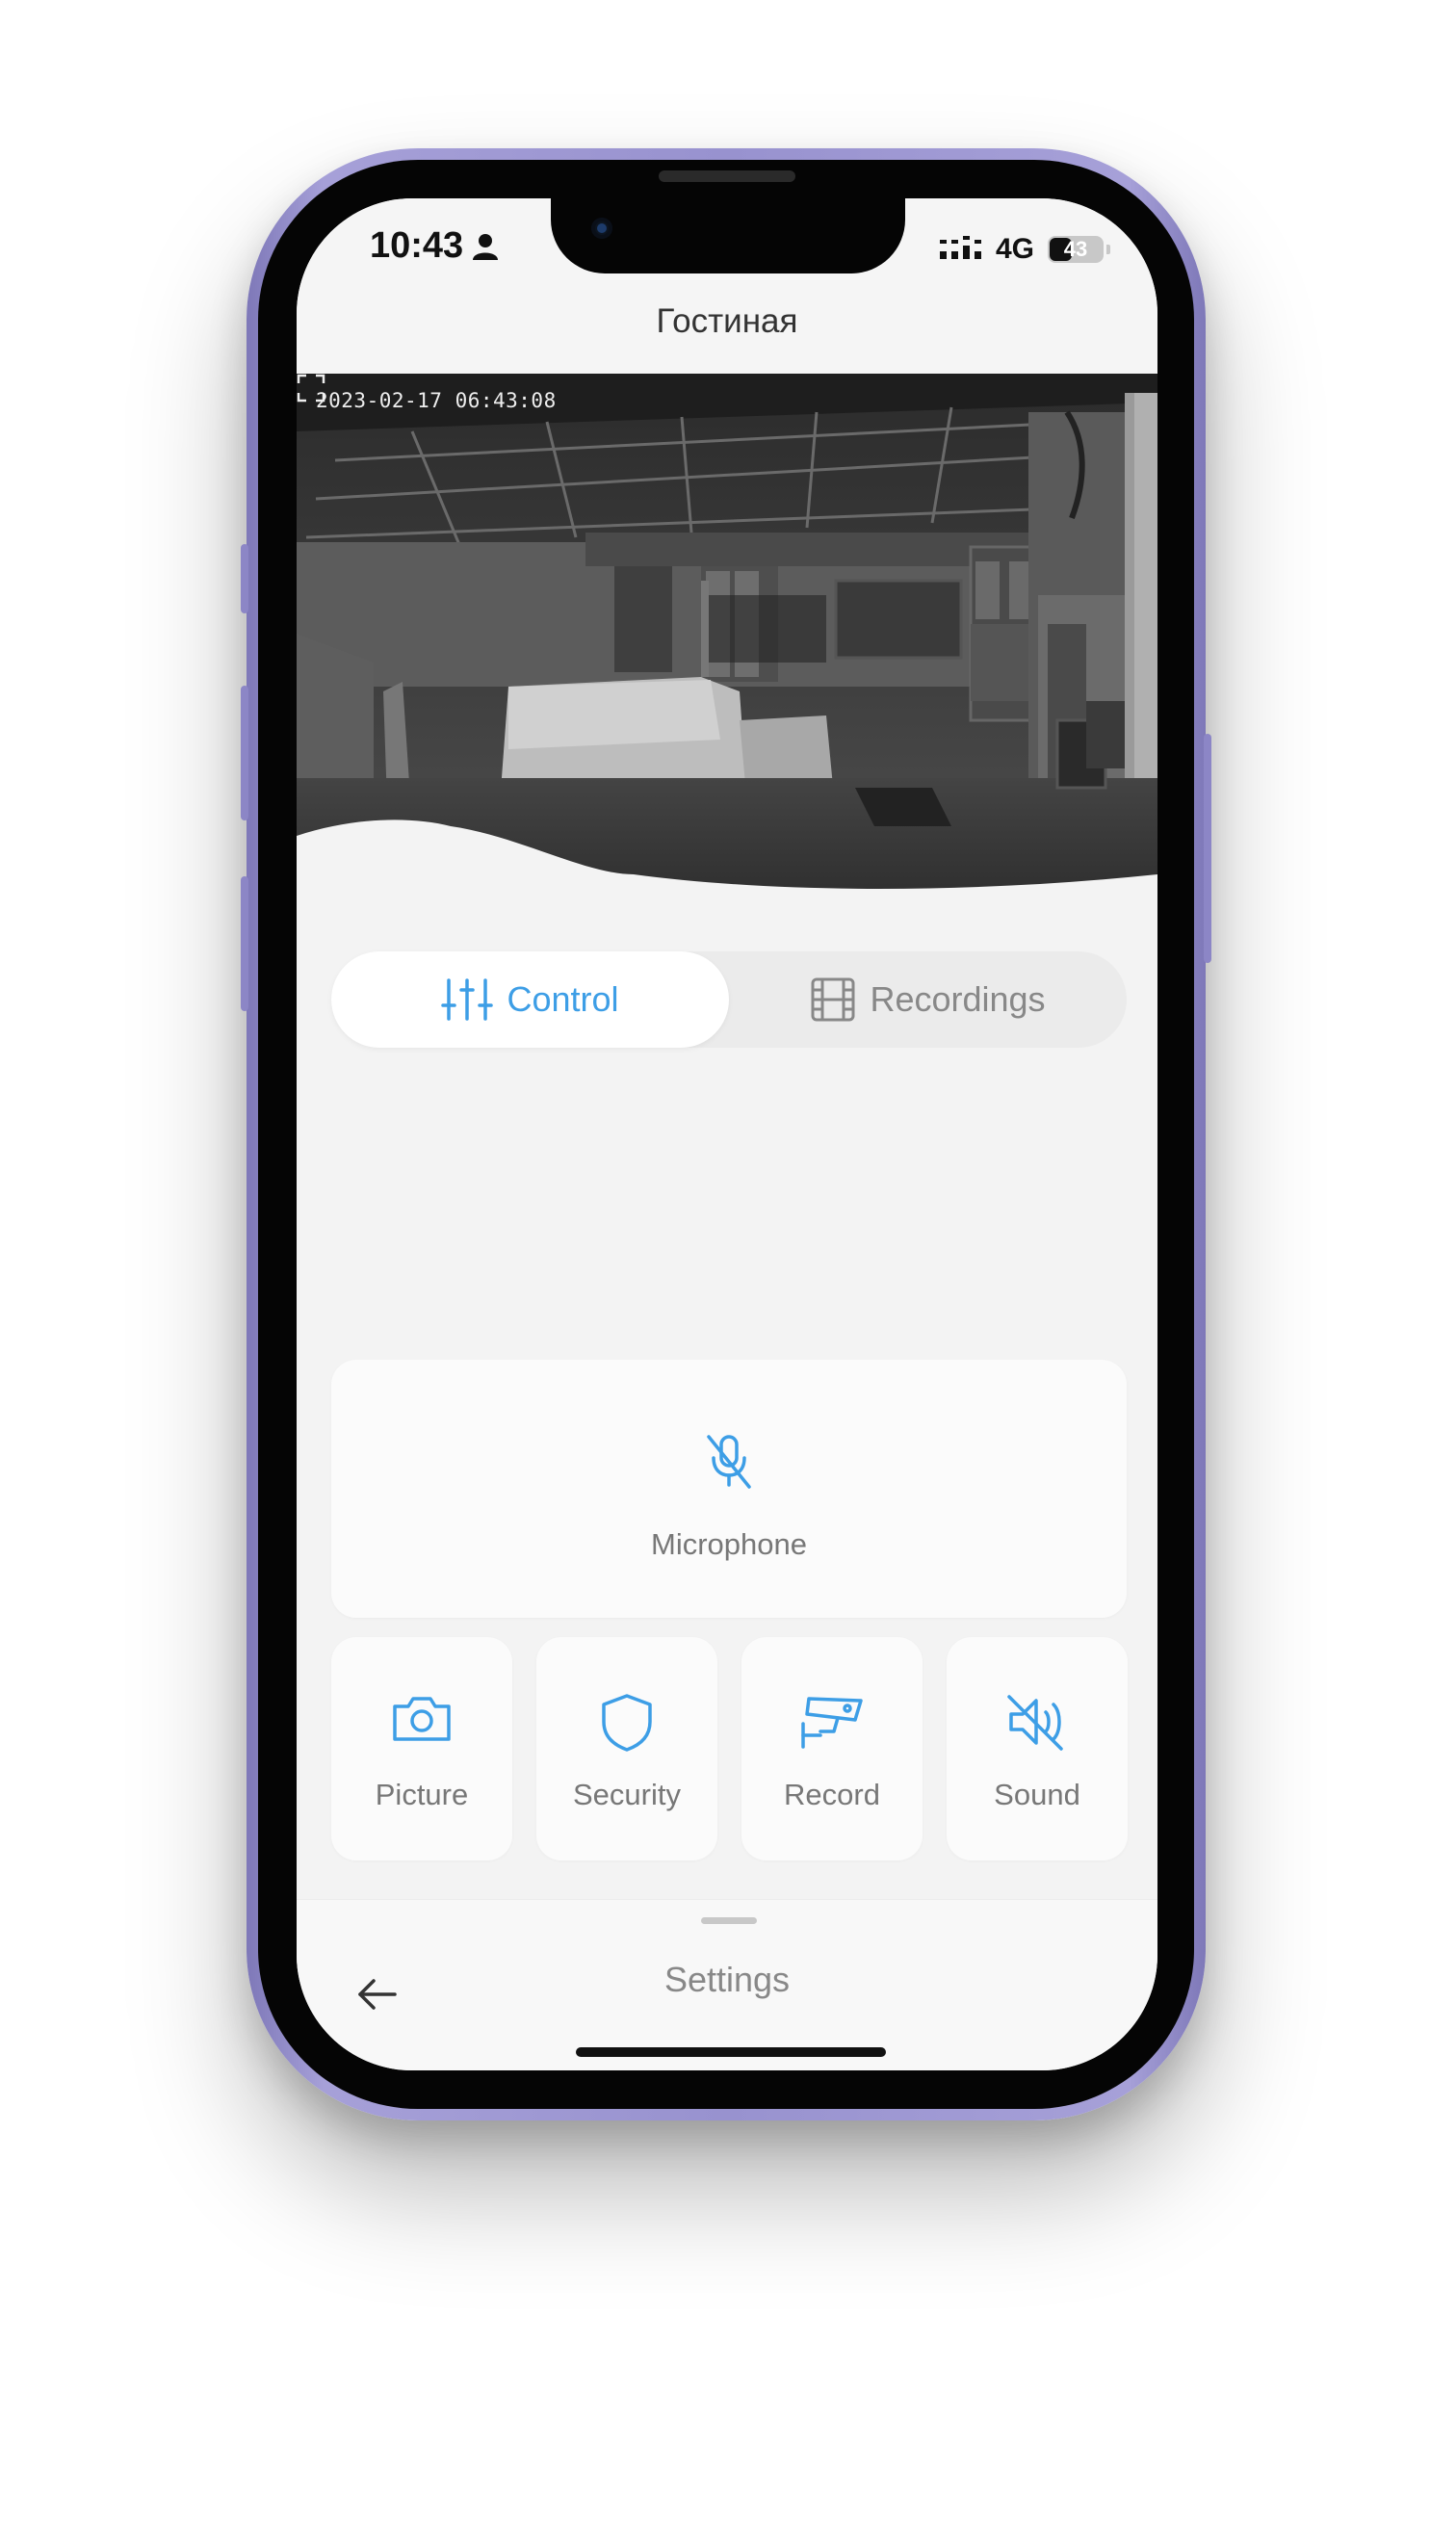 This screenshot has width=1456, height=2523. What do you see at coordinates (563, 999) in the screenshot?
I see `tab-control-label: Control` at bounding box center [563, 999].